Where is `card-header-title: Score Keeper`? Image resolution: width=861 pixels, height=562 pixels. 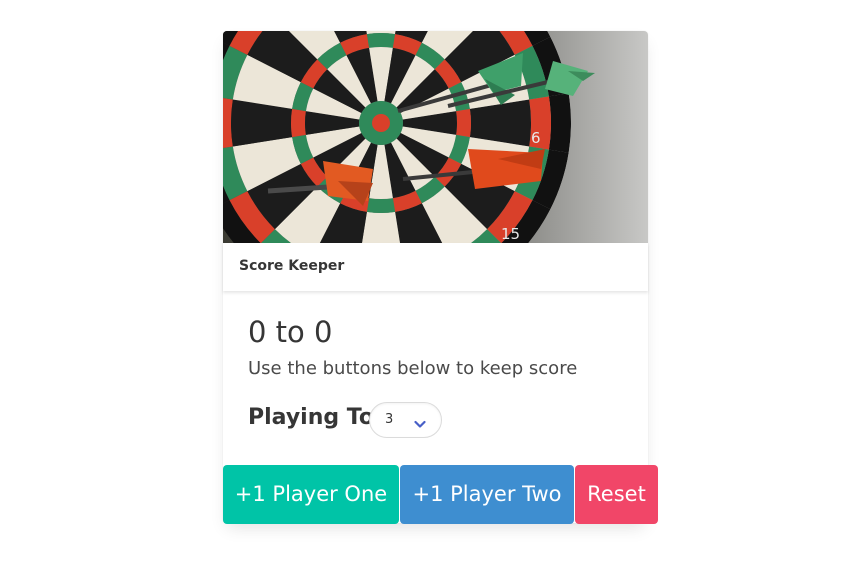 card-header-title: Score Keeper is located at coordinates (292, 266).